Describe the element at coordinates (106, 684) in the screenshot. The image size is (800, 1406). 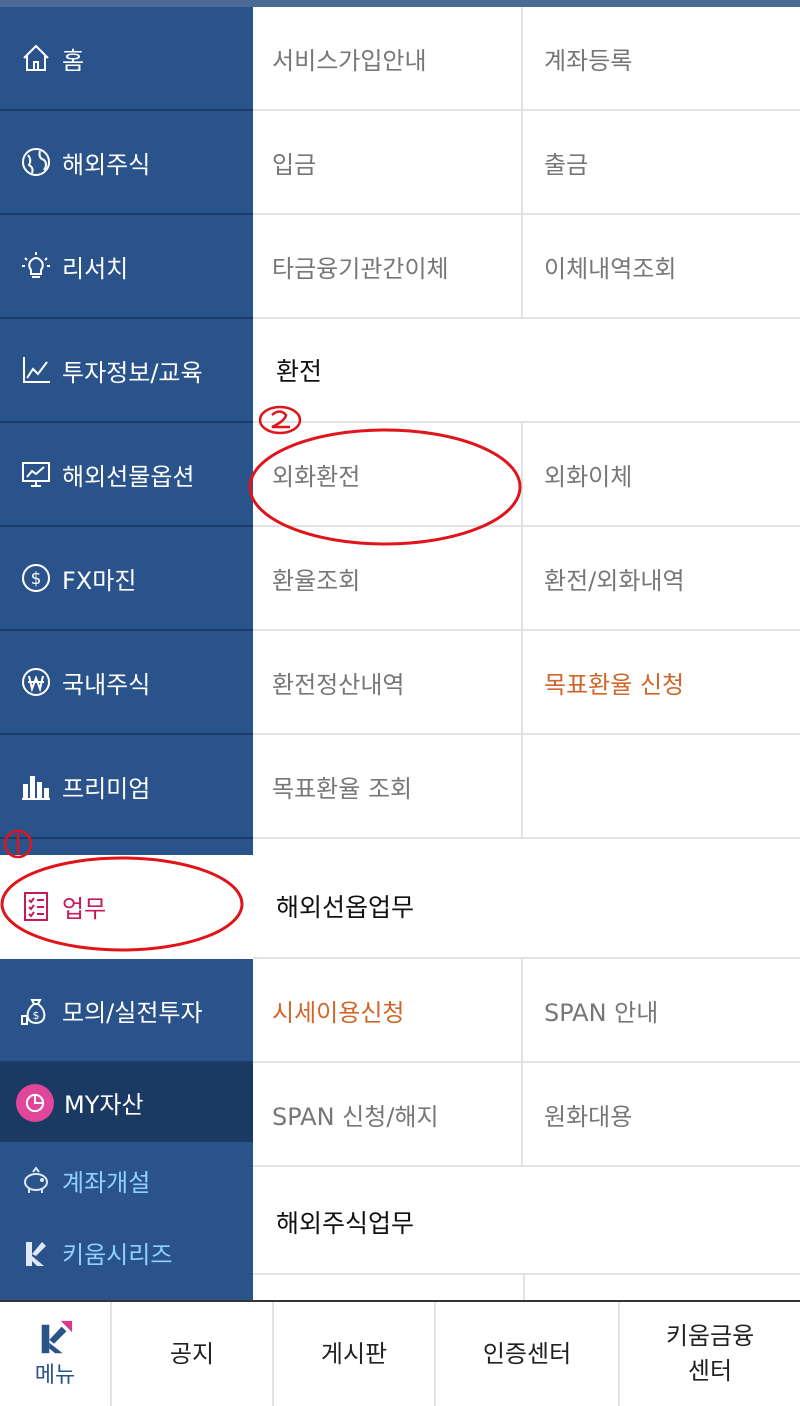
I see `sidebar-item-label: 국내주식` at that location.